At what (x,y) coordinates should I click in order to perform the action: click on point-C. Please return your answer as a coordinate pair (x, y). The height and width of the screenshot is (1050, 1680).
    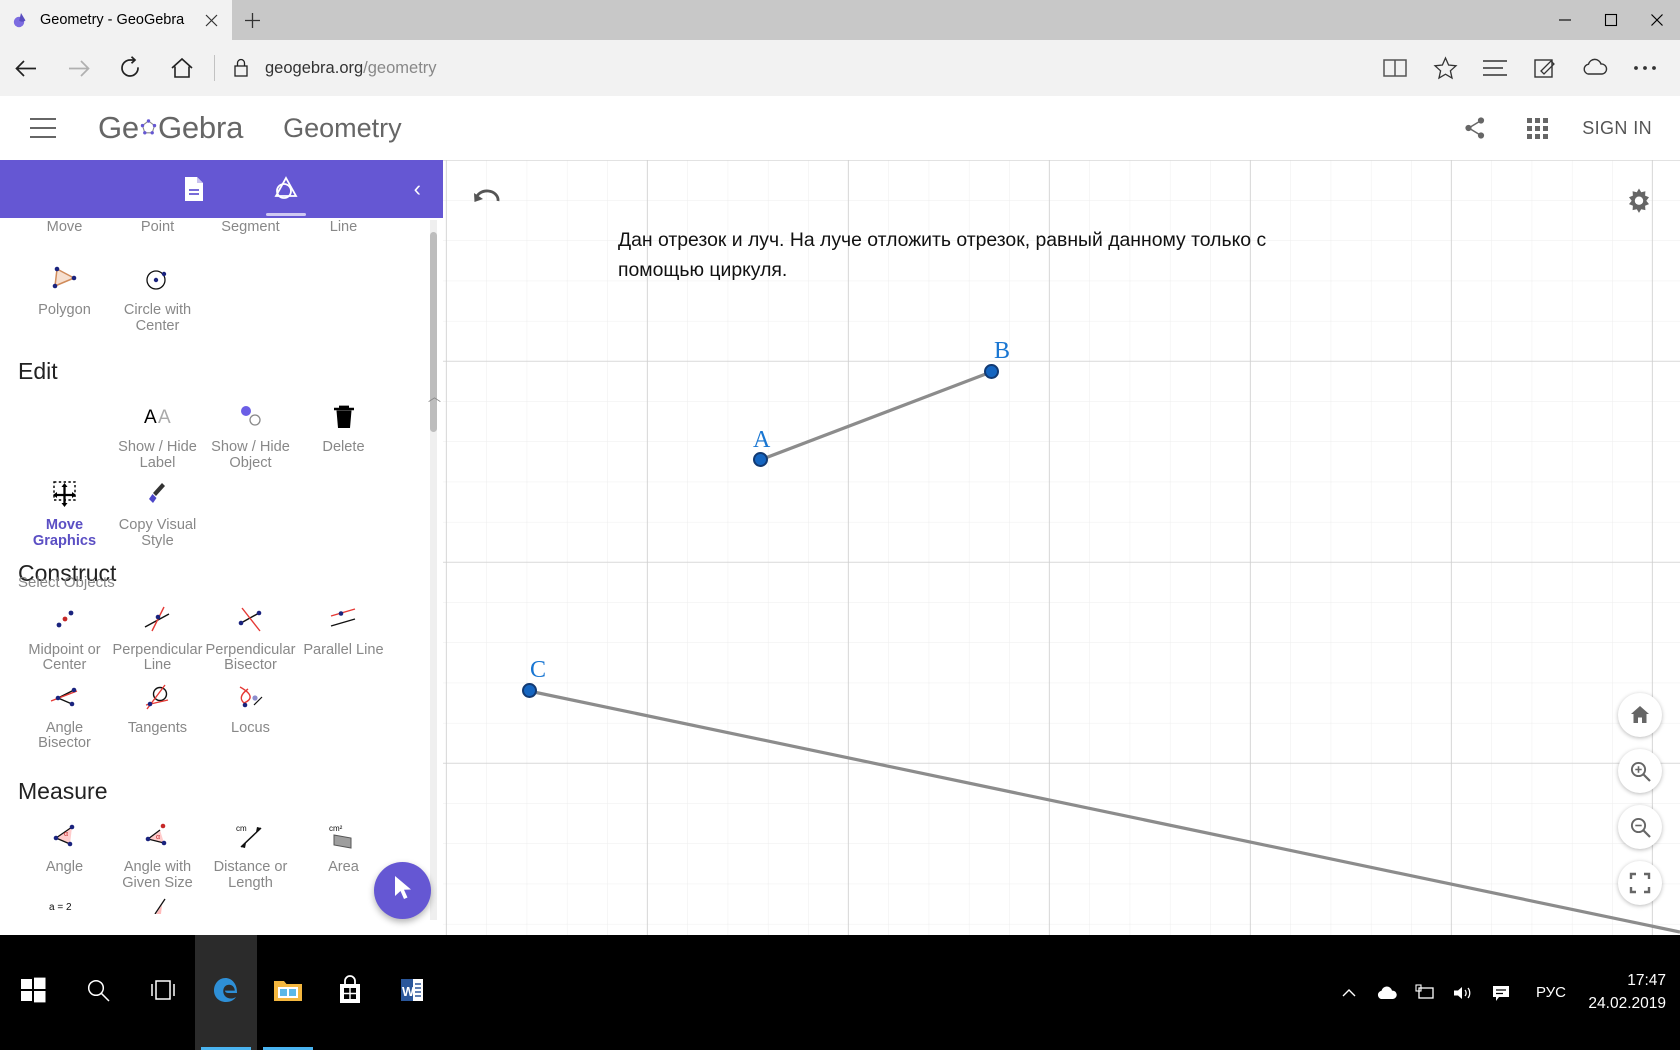
    Looking at the image, I should click on (529, 690).